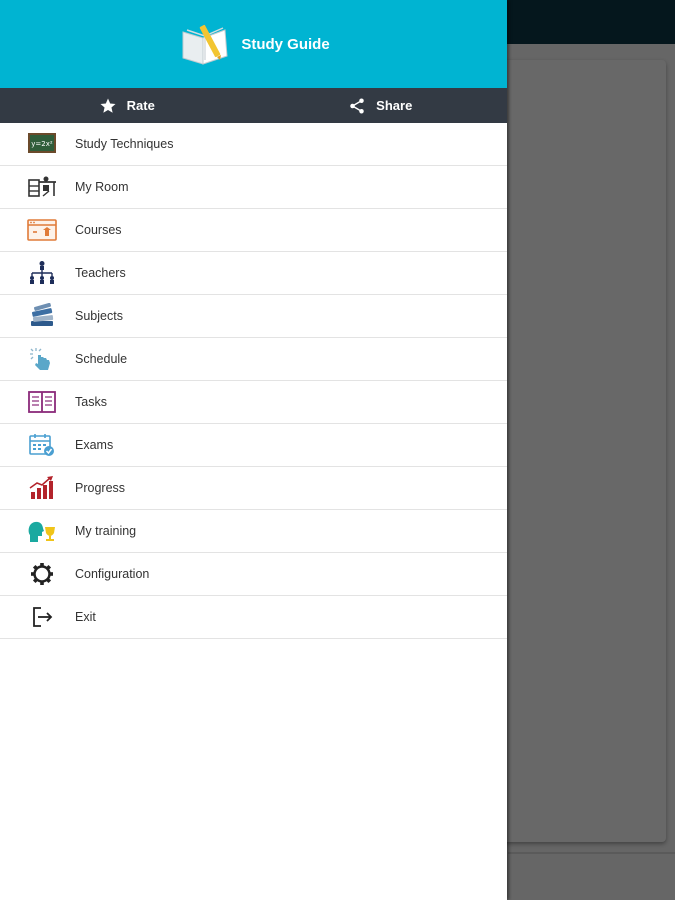  I want to click on notebook-icon, so click(42, 402).